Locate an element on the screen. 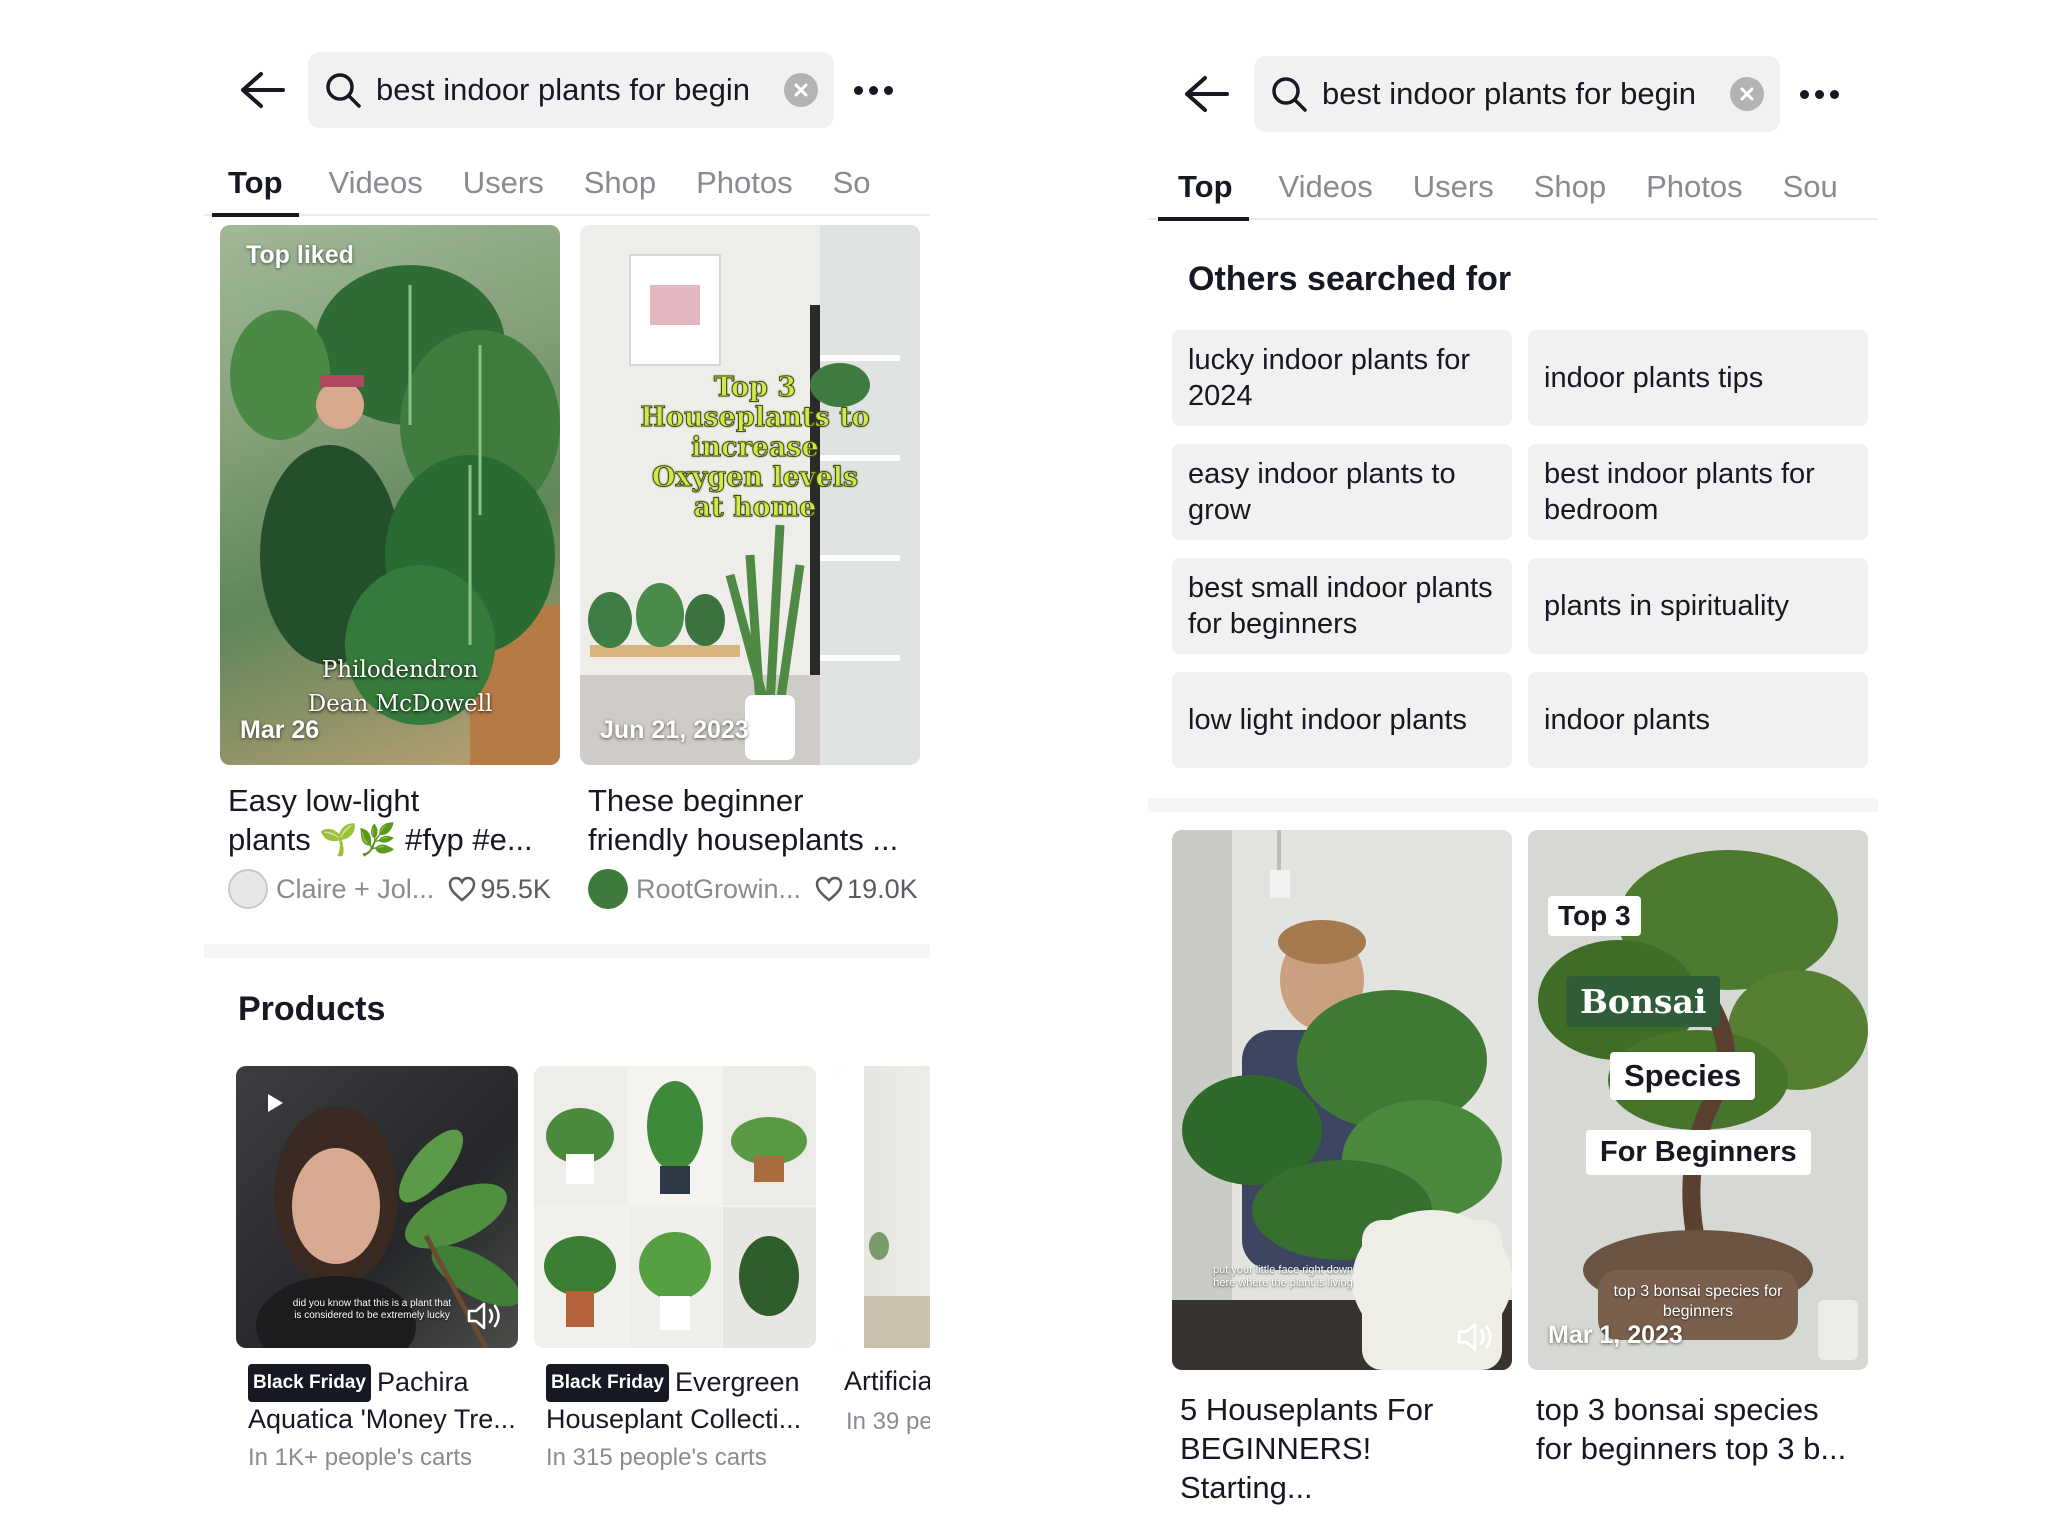 The width and height of the screenshot is (2048, 1536). video-meta: Claire + Jol... 95.5K is located at coordinates (389, 889).